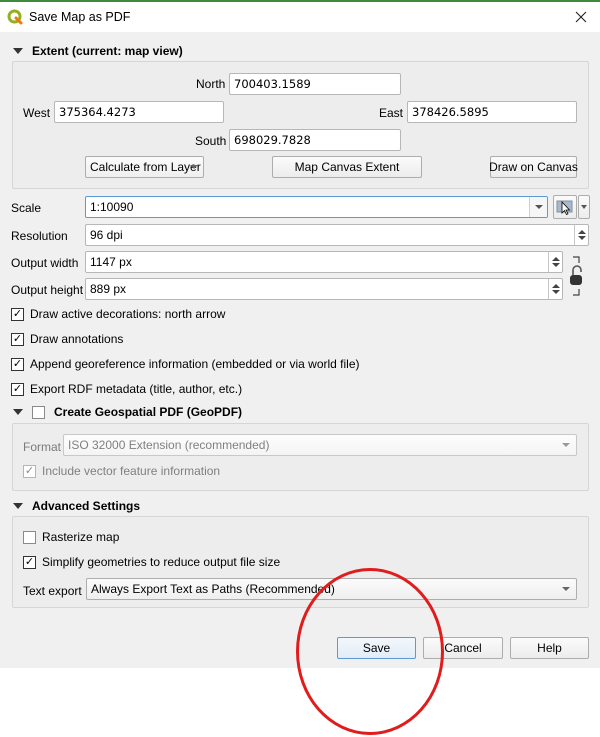  What do you see at coordinates (549, 648) in the screenshot?
I see `help-button: Help` at bounding box center [549, 648].